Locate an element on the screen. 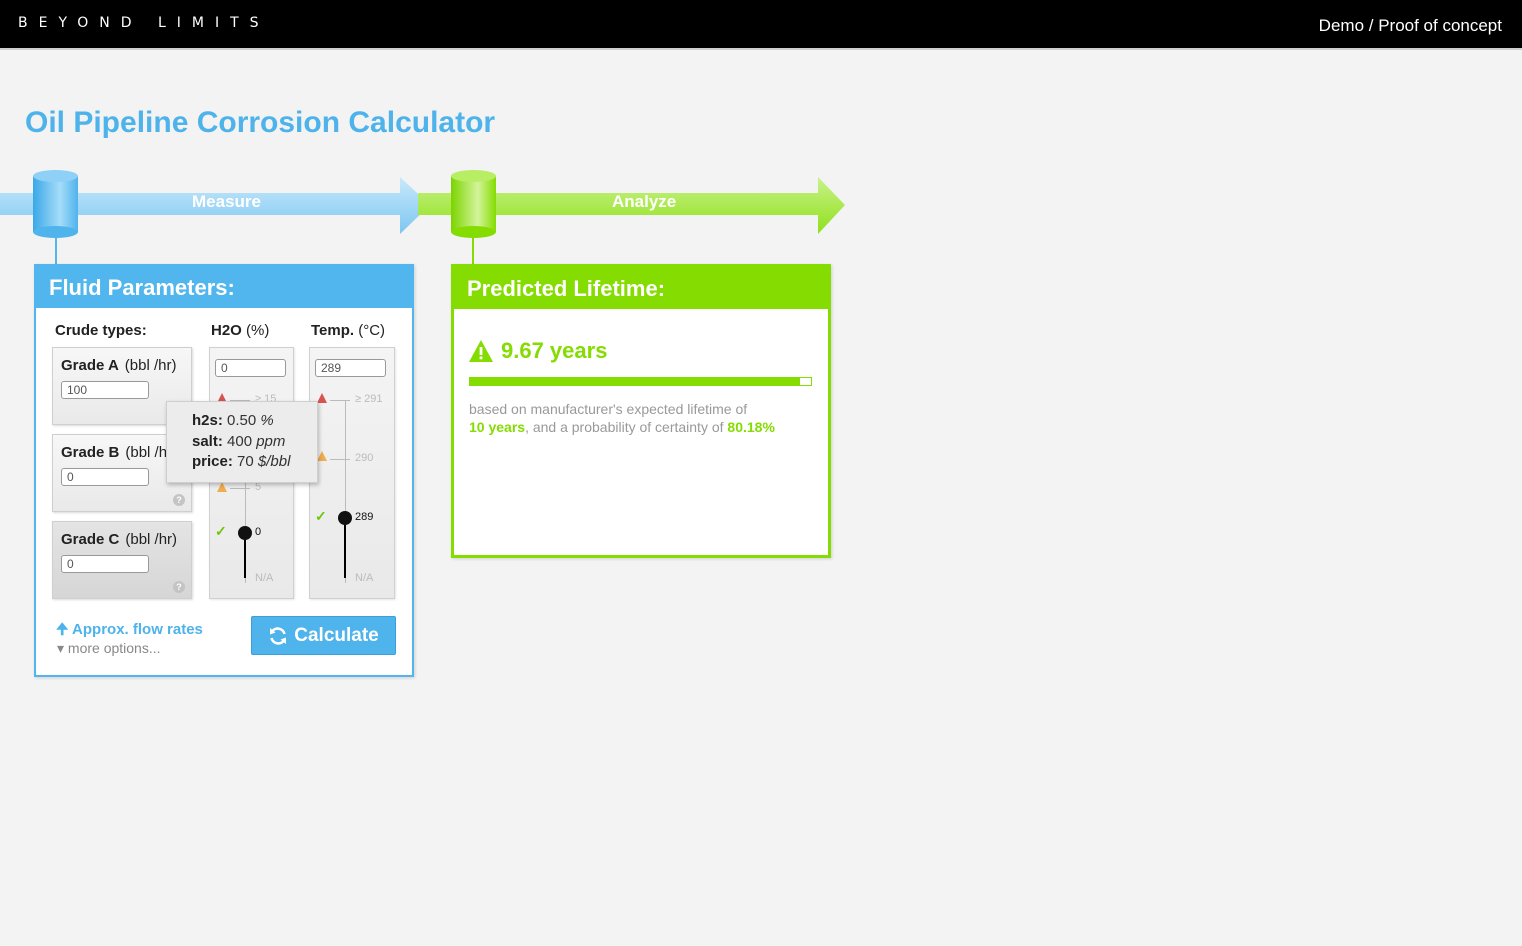  grade-c-name: Grade C is located at coordinates (90, 539).